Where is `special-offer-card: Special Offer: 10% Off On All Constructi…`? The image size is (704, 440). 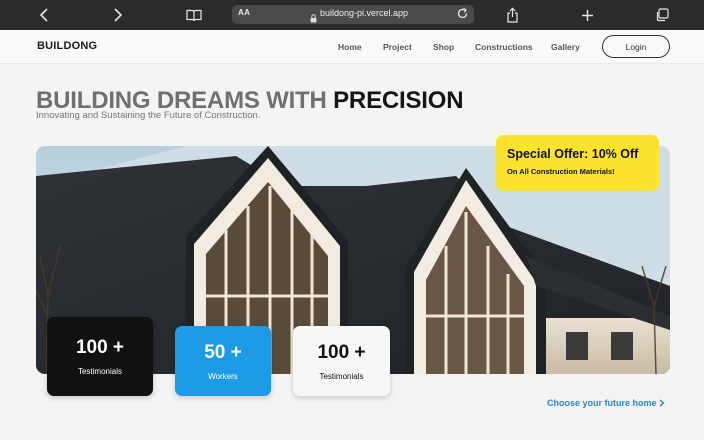
special-offer-card: Special Offer: 10% Off On All Constructi… is located at coordinates (577, 163).